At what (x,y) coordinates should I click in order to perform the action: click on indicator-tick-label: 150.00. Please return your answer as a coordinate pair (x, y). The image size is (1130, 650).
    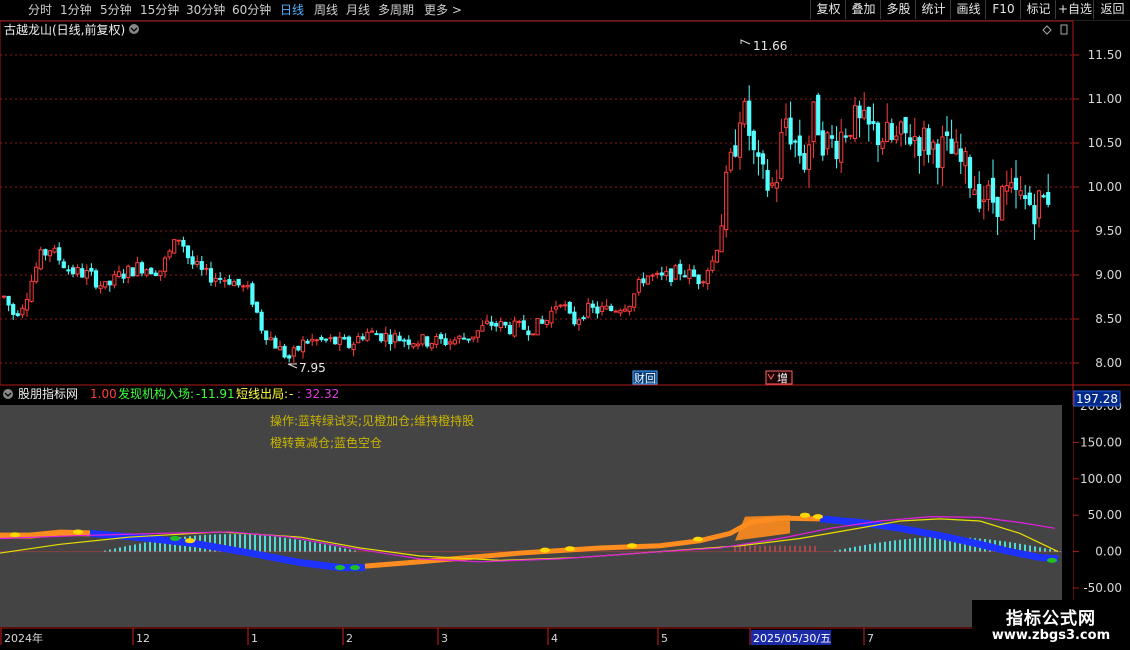
    Looking at the image, I should click on (1101, 442).